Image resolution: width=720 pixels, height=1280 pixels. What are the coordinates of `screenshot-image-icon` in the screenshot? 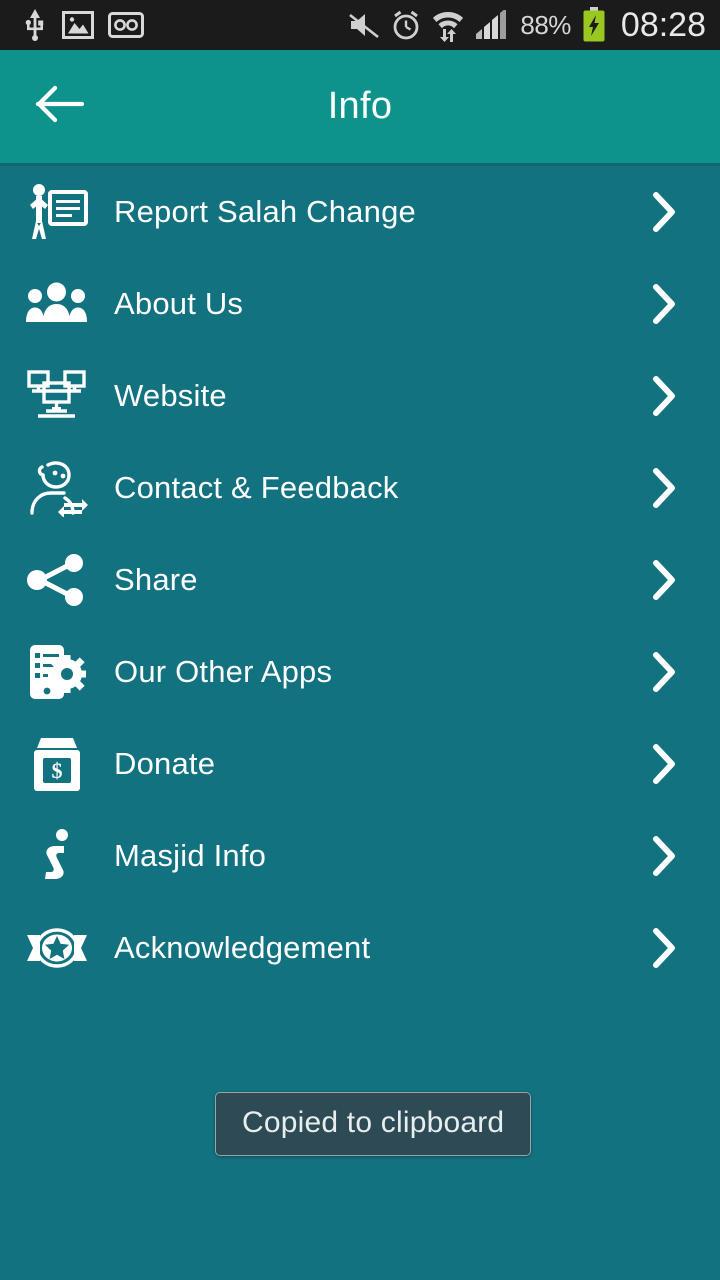 It's located at (78, 25).